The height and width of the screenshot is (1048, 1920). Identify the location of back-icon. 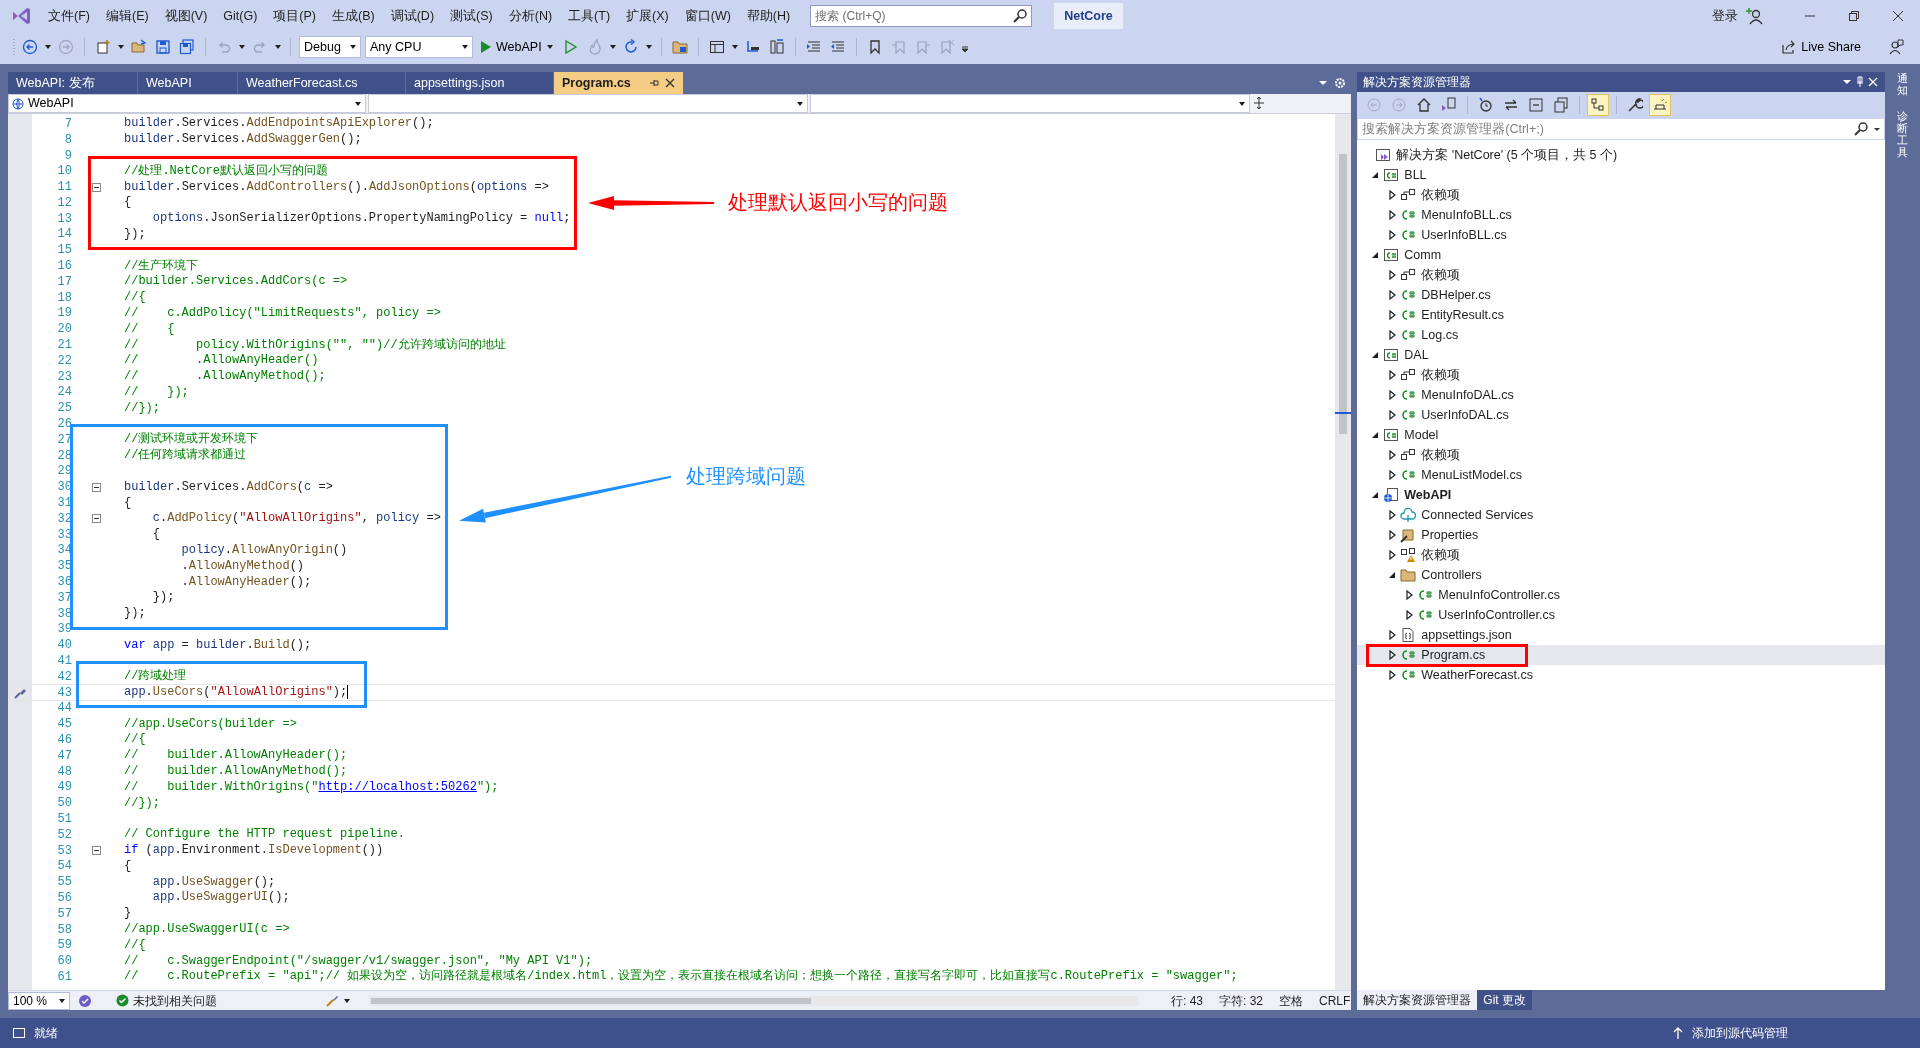
(30, 47).